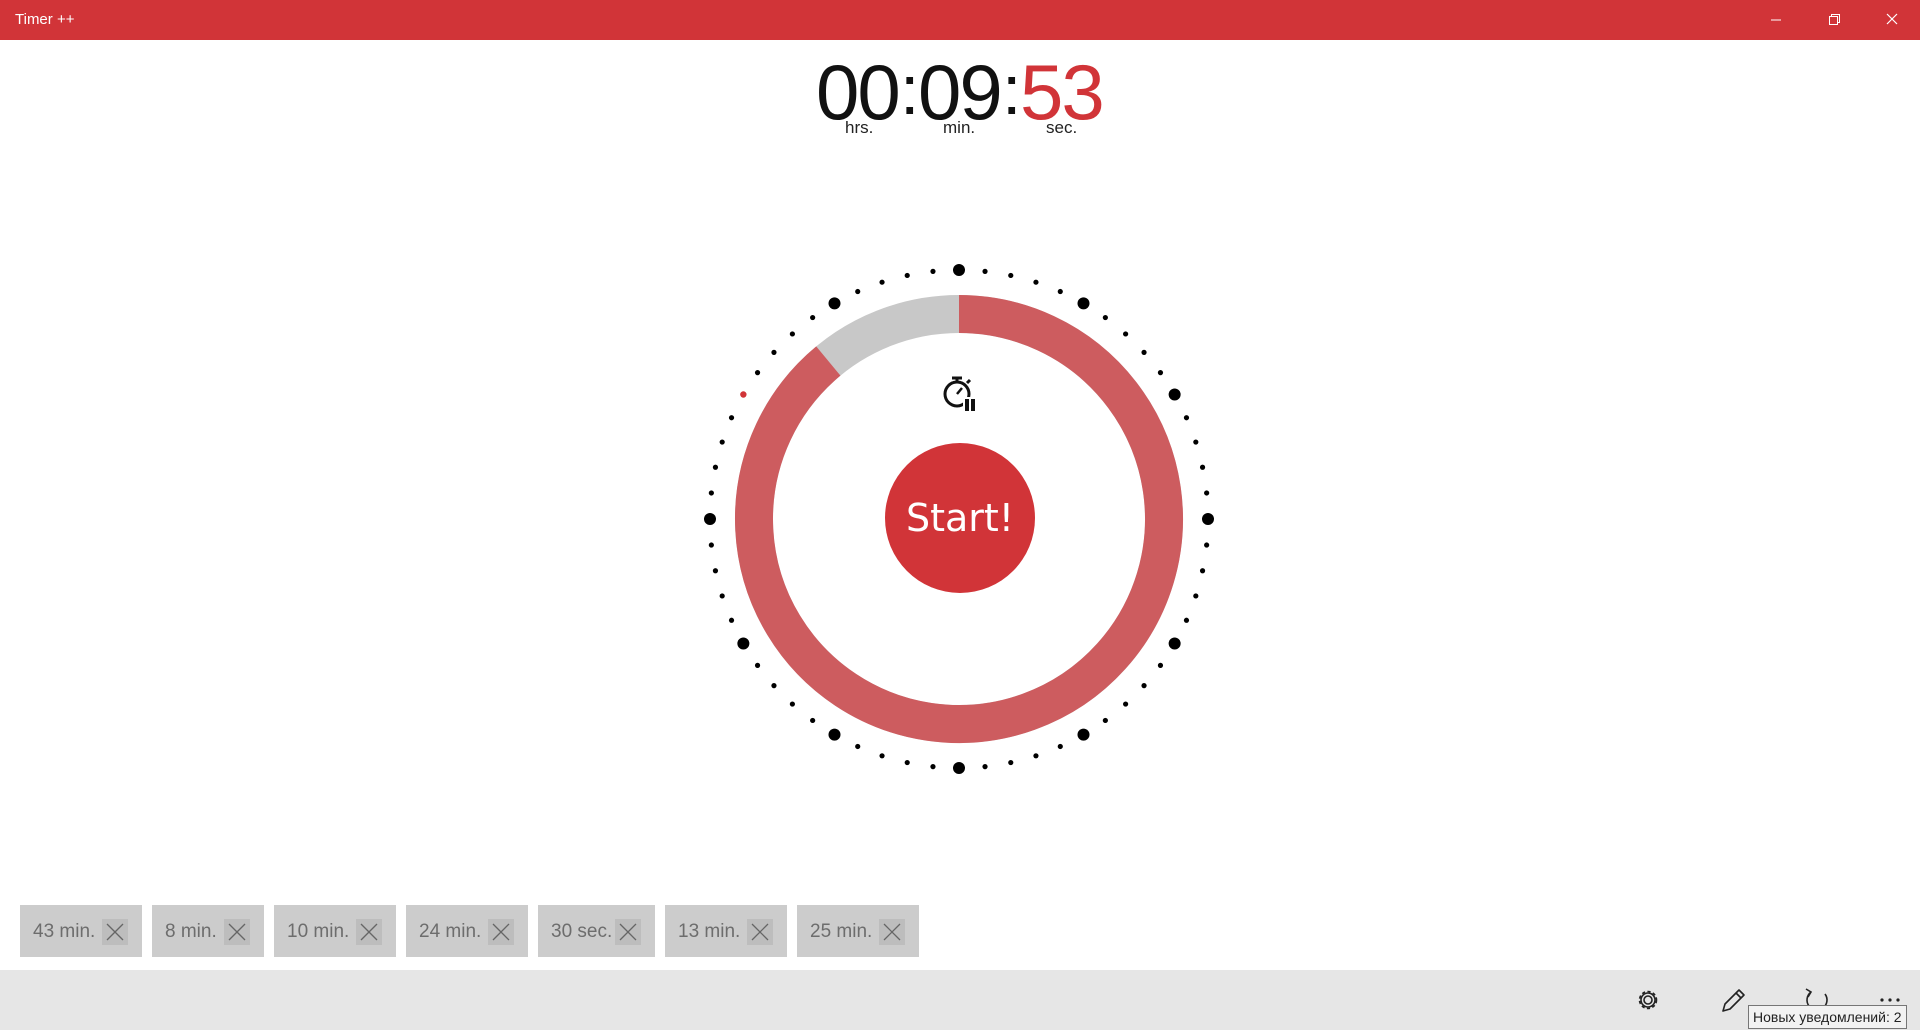 The image size is (1920, 1030). I want to click on preset-chip: 30 sec., so click(596, 931).